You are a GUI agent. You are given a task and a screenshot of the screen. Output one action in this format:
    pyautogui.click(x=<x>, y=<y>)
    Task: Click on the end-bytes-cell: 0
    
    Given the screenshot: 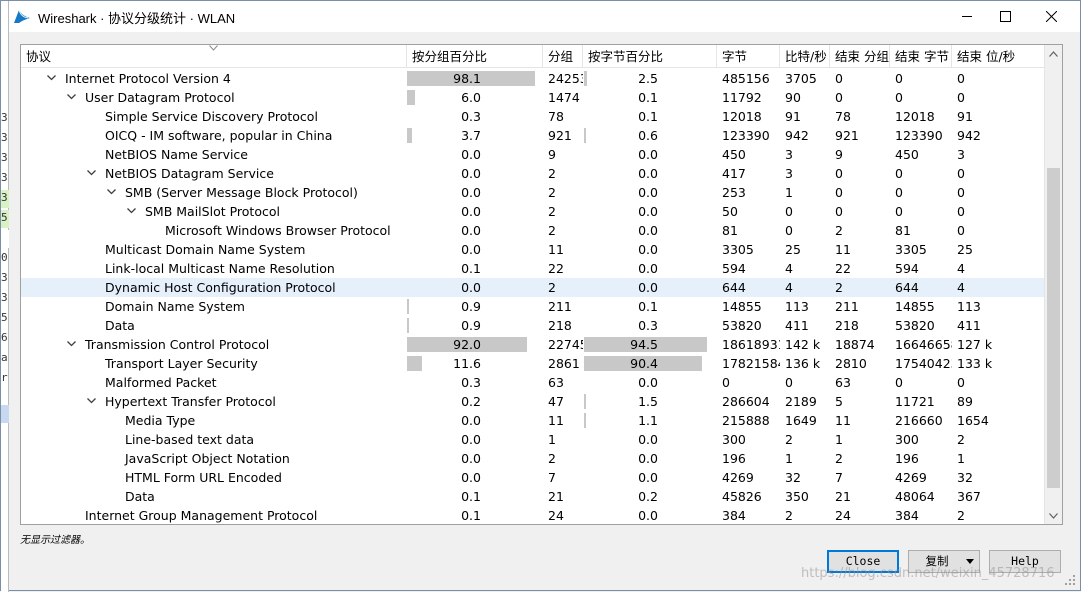 What is the action you would take?
    pyautogui.click(x=899, y=192)
    